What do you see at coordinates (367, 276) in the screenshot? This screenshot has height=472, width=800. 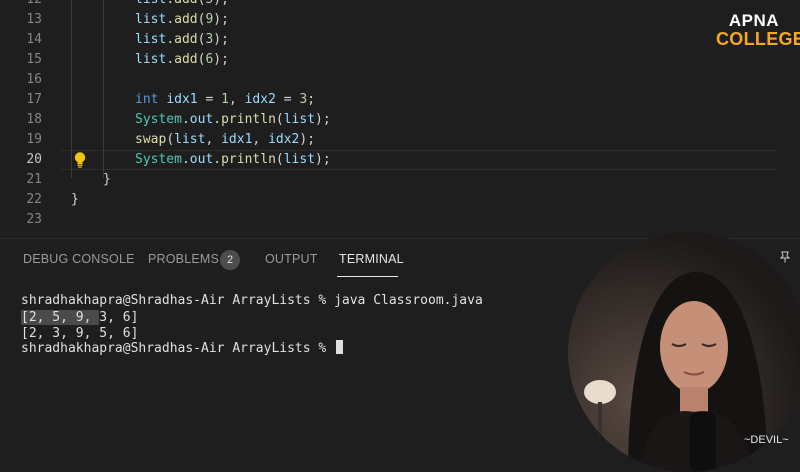 I see `active-tab-indicator` at bounding box center [367, 276].